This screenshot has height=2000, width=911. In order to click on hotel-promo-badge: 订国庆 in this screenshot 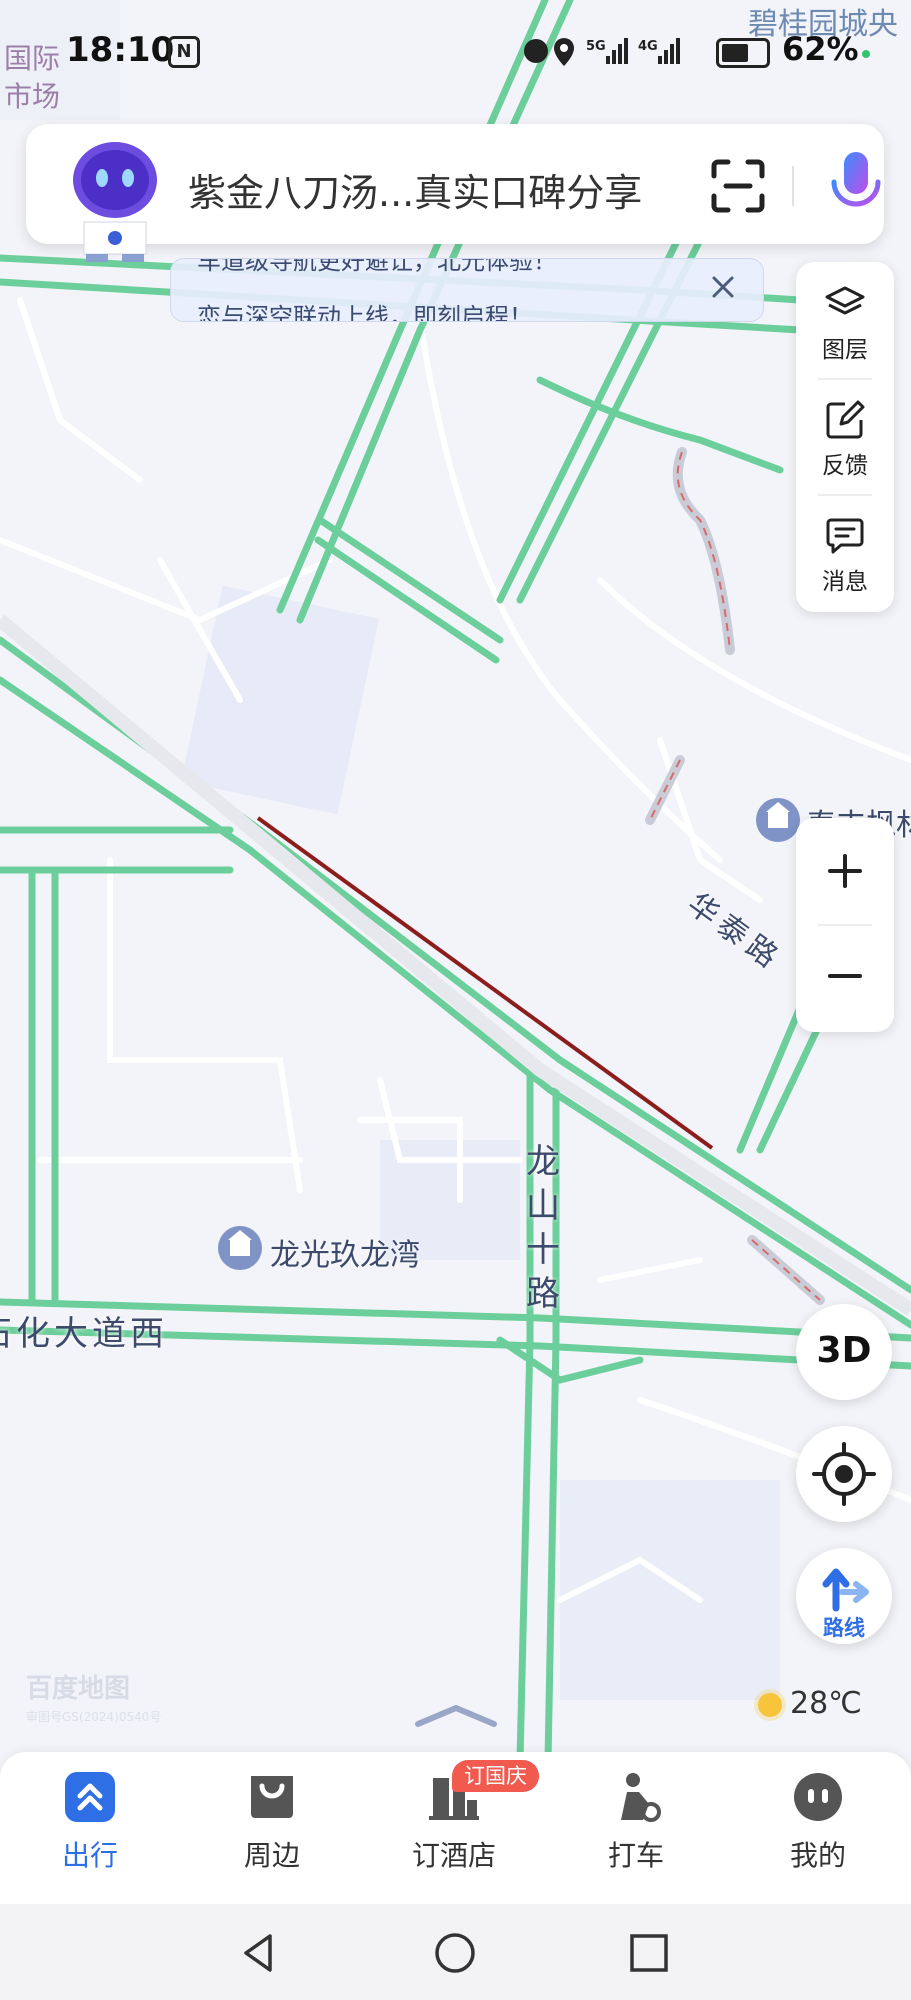, I will do `click(495, 1776)`.